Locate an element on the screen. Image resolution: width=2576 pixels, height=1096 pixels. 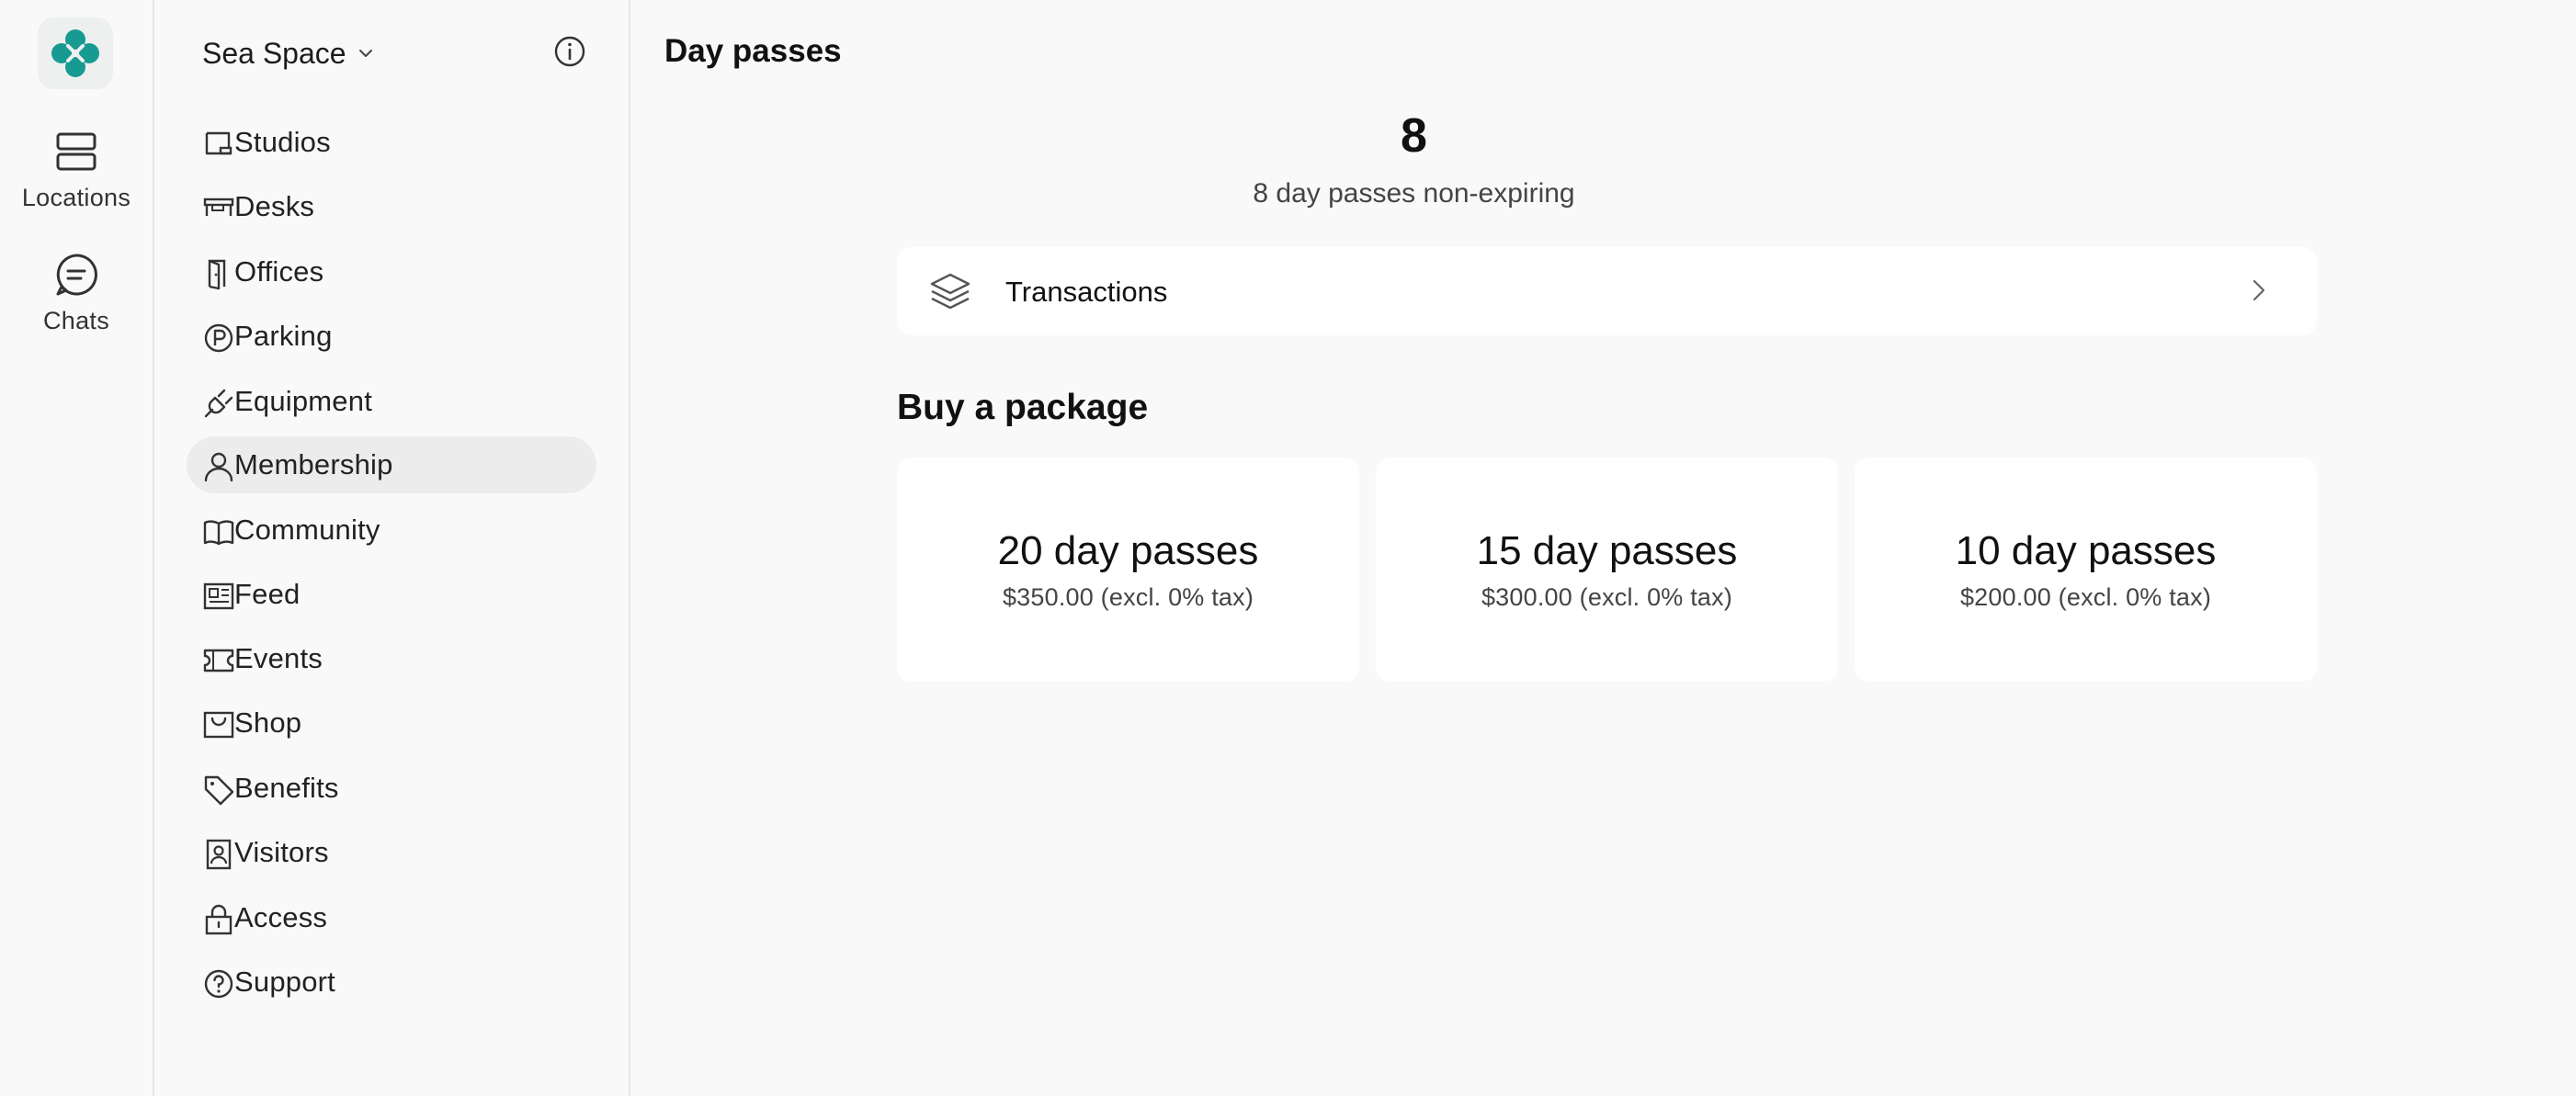
tag-icon is located at coordinates (219, 790).